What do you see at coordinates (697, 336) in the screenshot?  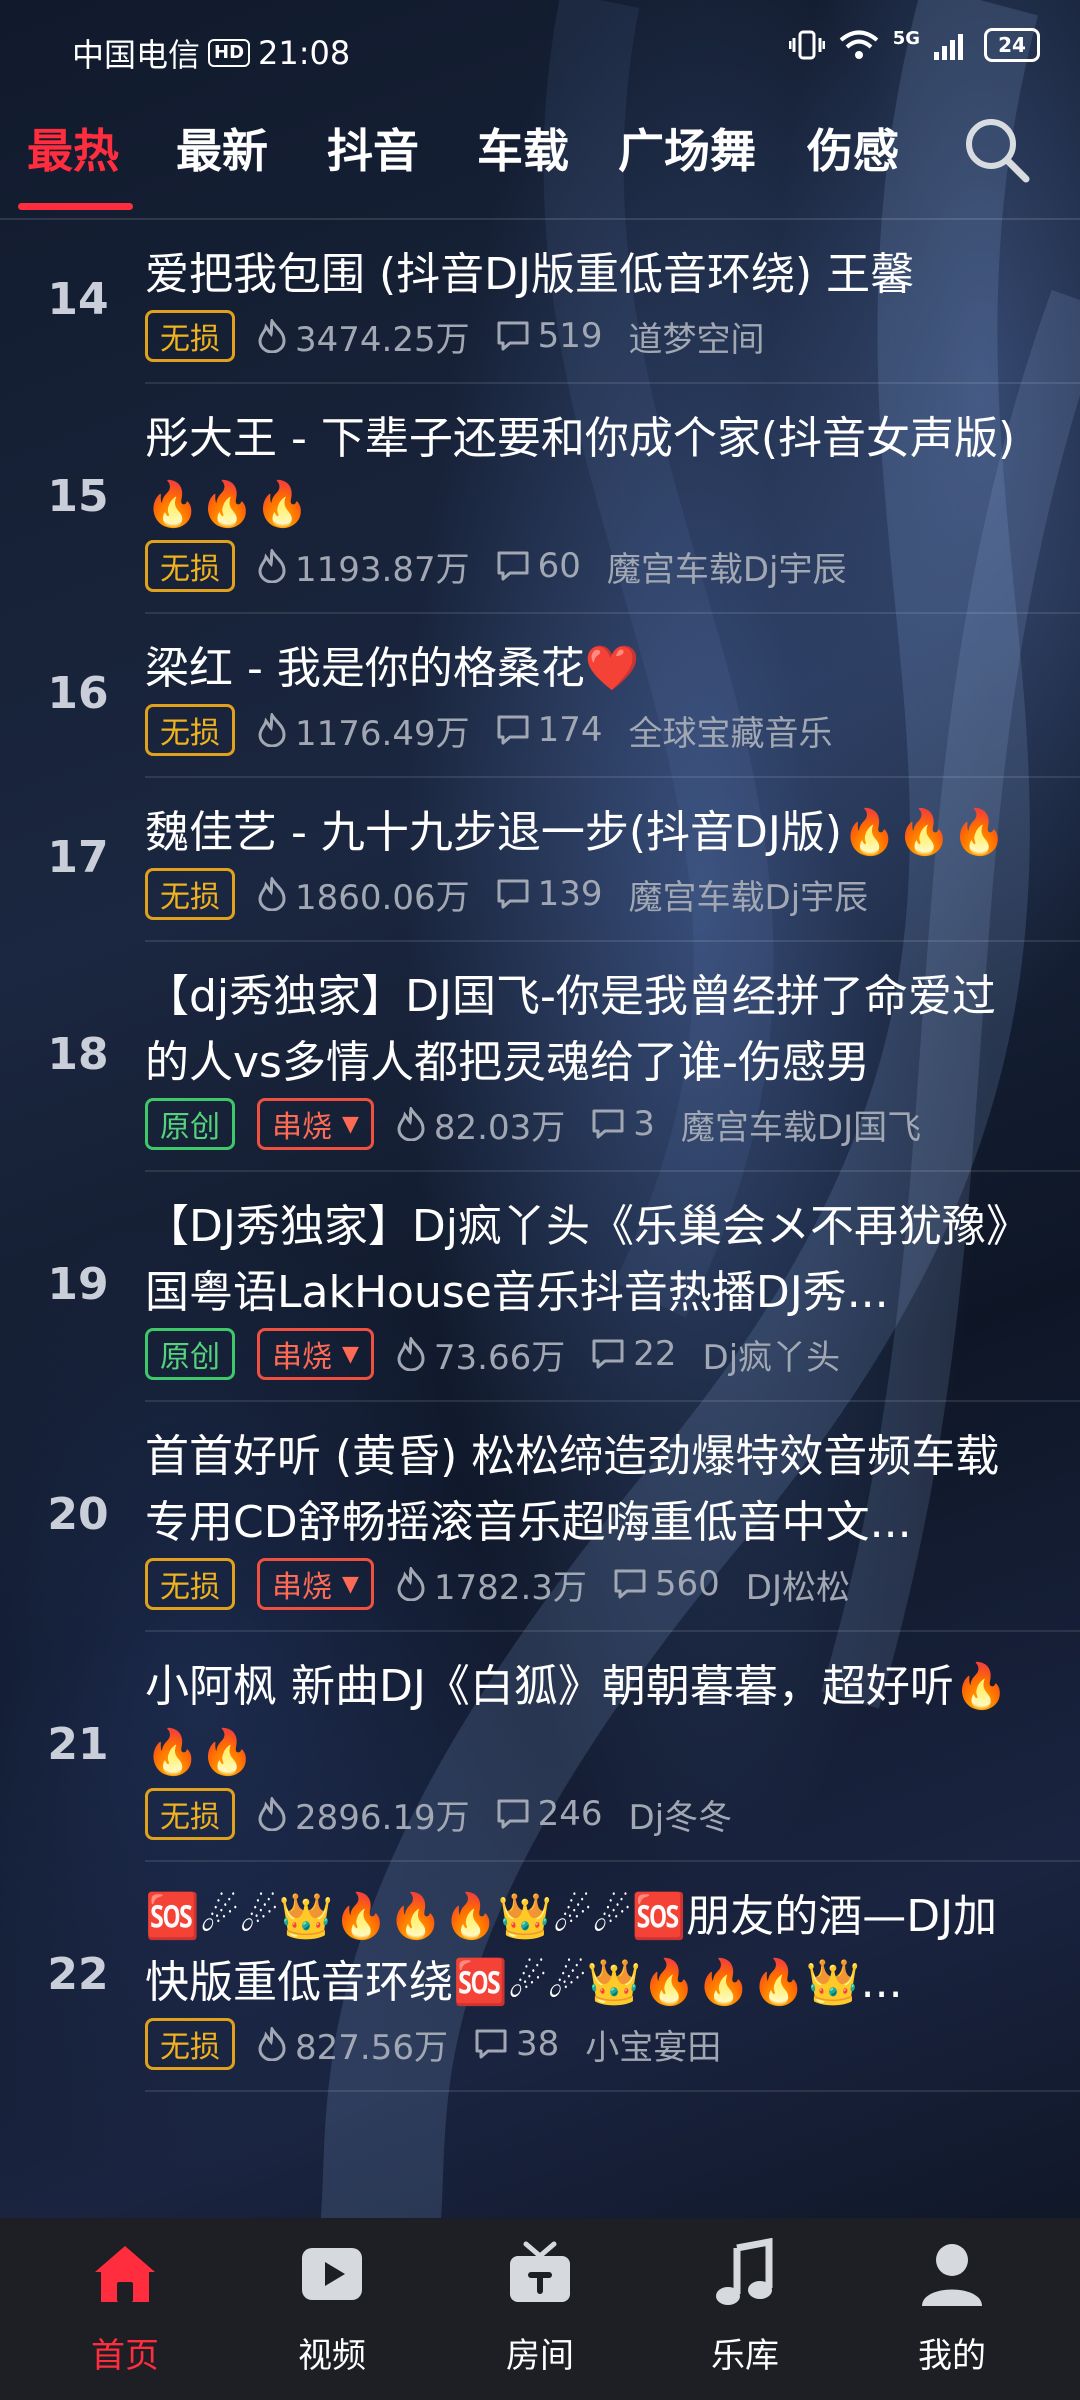 I see `uploader-name: 道梦空间` at bounding box center [697, 336].